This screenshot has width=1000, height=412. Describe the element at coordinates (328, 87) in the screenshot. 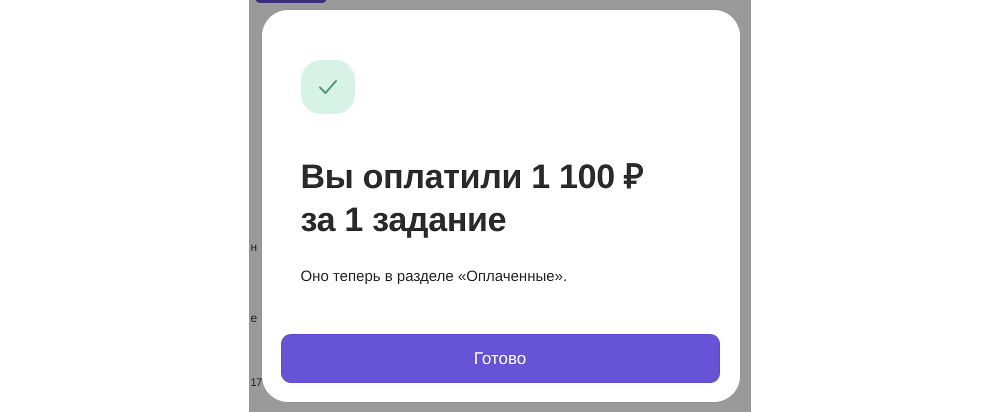

I see `check-icon` at that location.